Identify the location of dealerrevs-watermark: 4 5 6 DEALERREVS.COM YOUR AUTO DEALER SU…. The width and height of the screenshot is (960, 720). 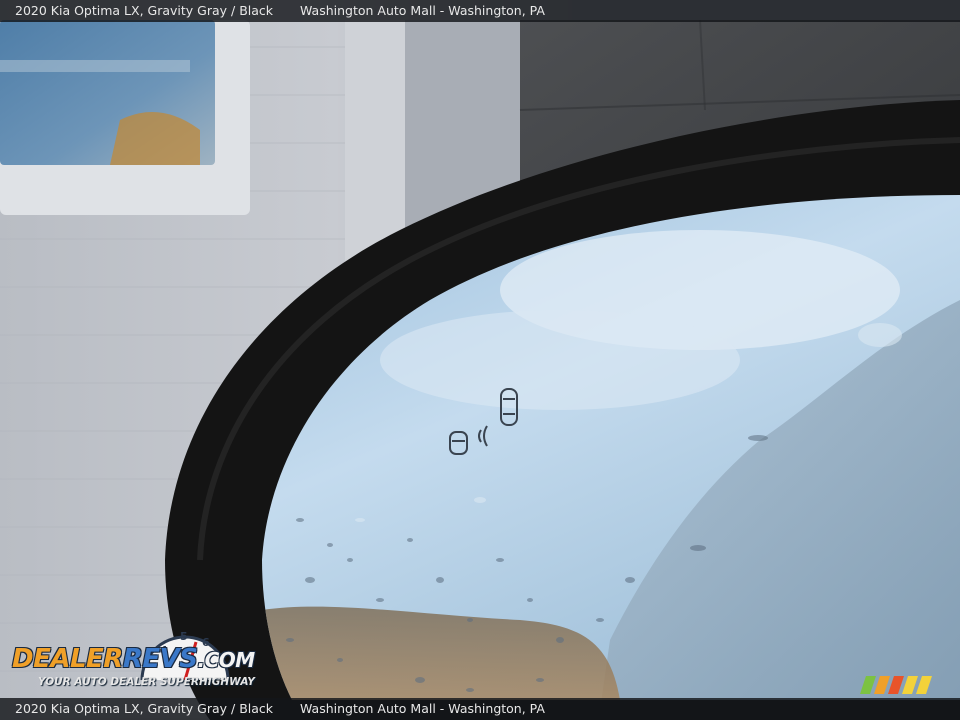
(139, 659).